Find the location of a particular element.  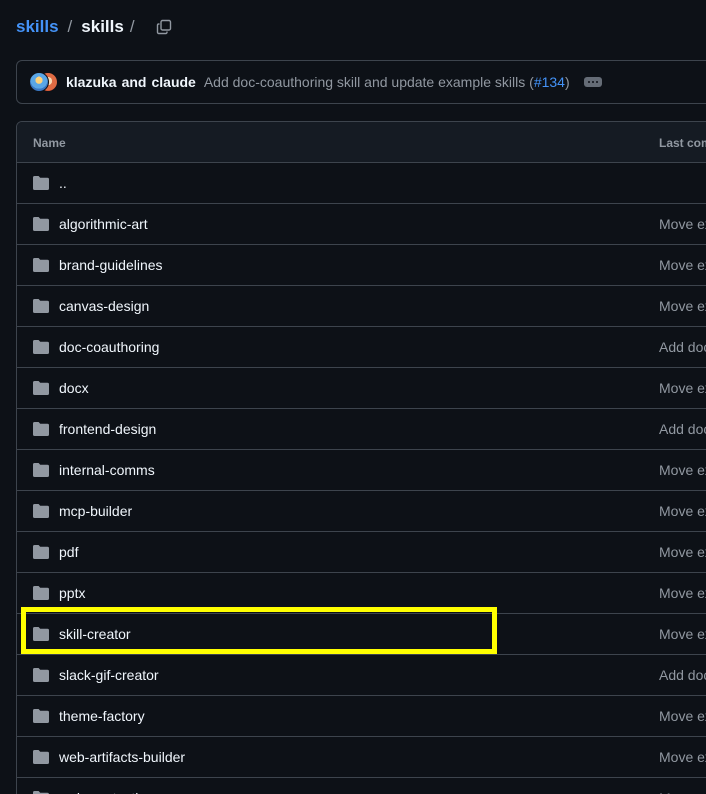

file-name-link: mcp-builder is located at coordinates (95, 511).